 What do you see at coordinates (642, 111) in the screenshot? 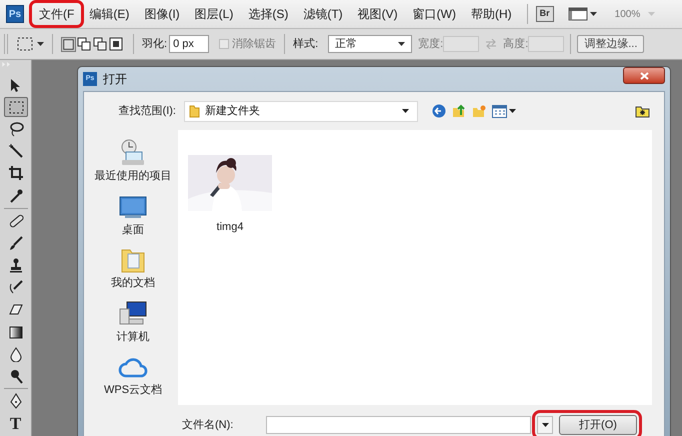
I see `folder-star-icon` at bounding box center [642, 111].